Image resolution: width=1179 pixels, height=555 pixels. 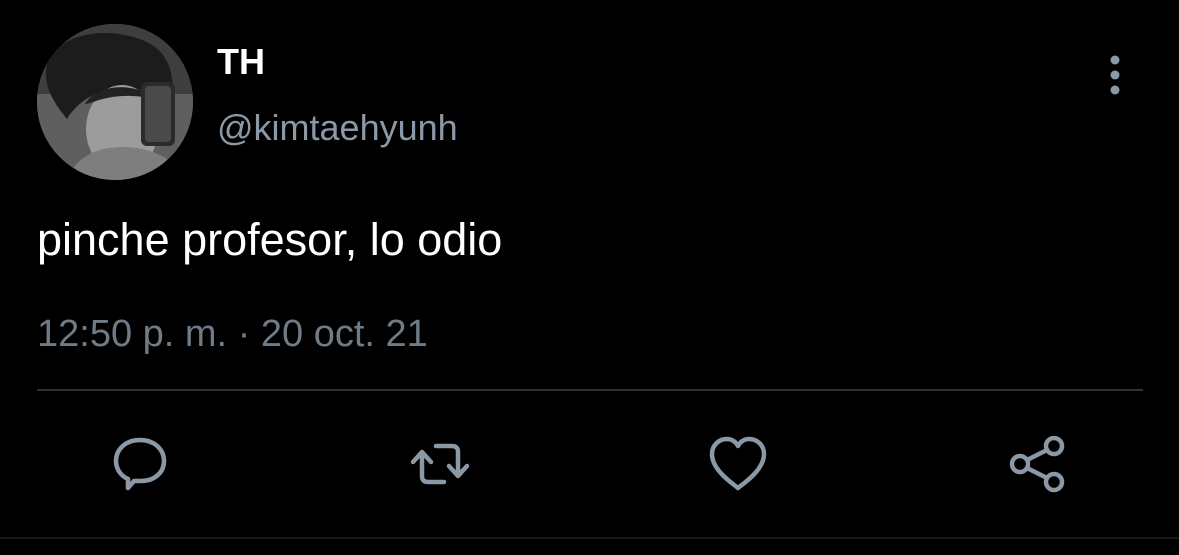 I want to click on tweet-timestamp: 12:50 p. m. · 20 oct. 21, so click(x=232, y=334).